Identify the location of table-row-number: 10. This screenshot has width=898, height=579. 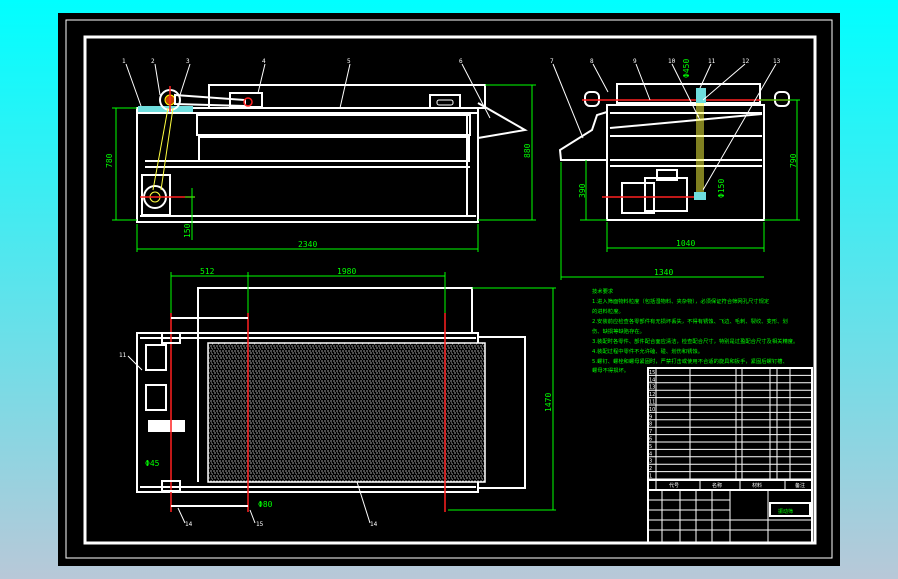
(652, 410).